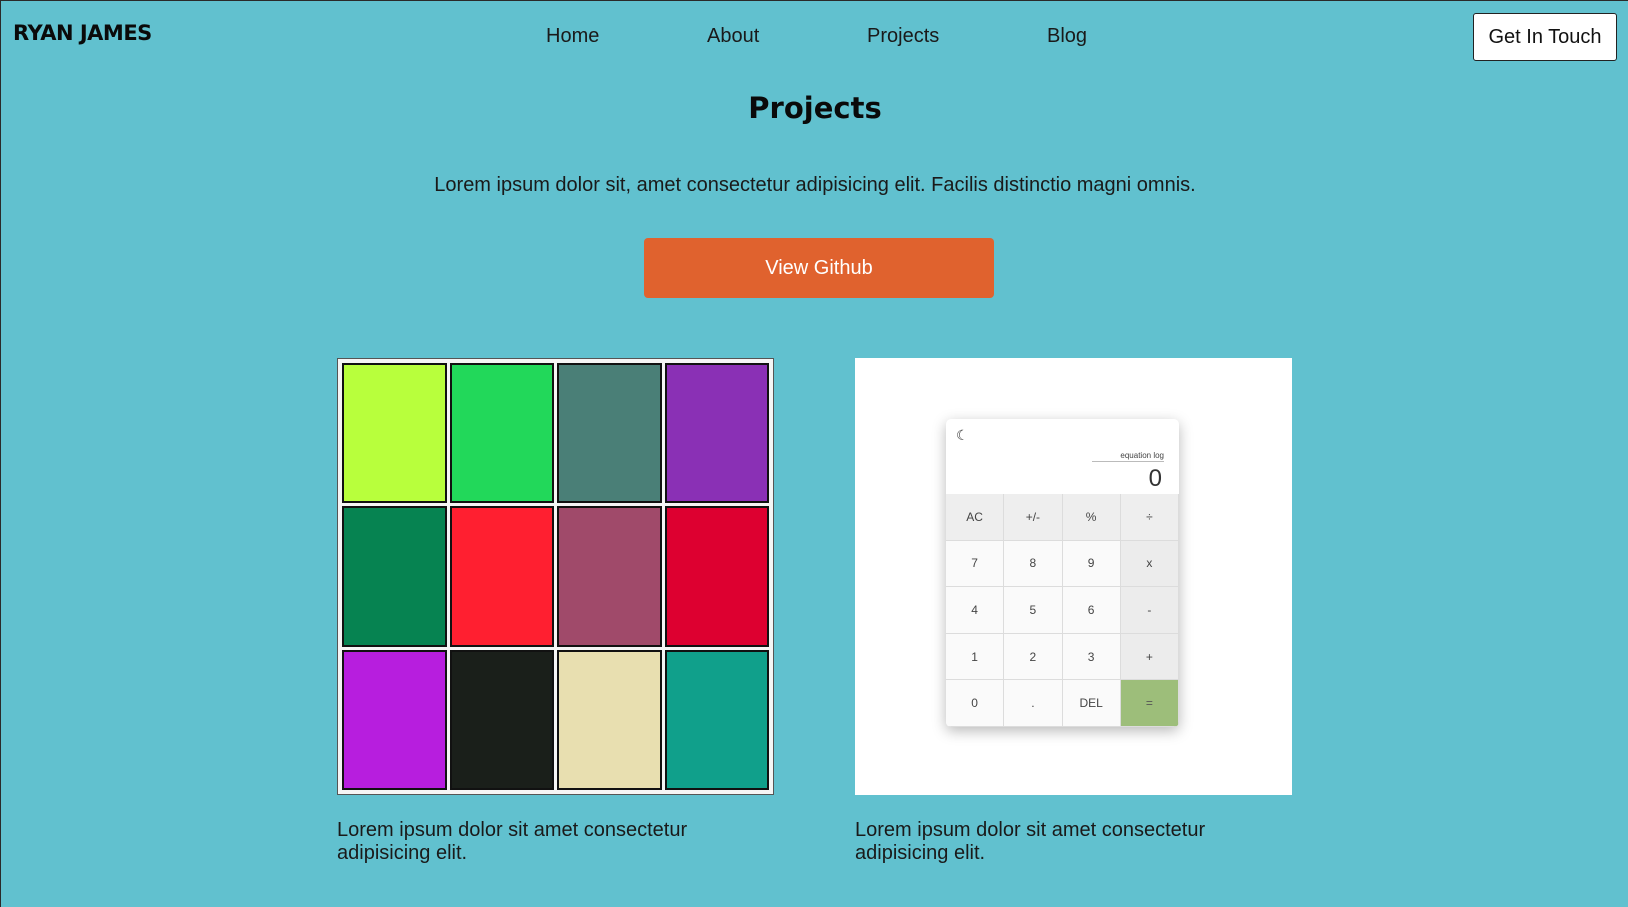 This screenshot has height=907, width=1628. Describe the element at coordinates (819, 268) in the screenshot. I see `view-github-button: View Github` at that location.